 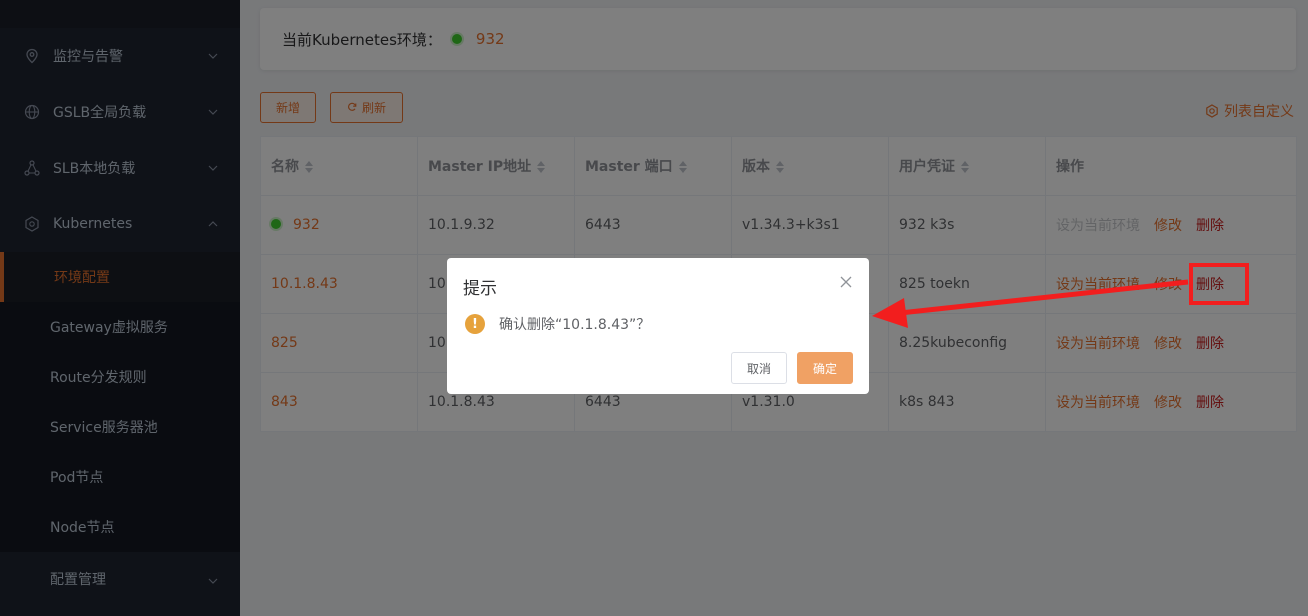 What do you see at coordinates (480, 289) in the screenshot?
I see `dialog-title: 提示` at bounding box center [480, 289].